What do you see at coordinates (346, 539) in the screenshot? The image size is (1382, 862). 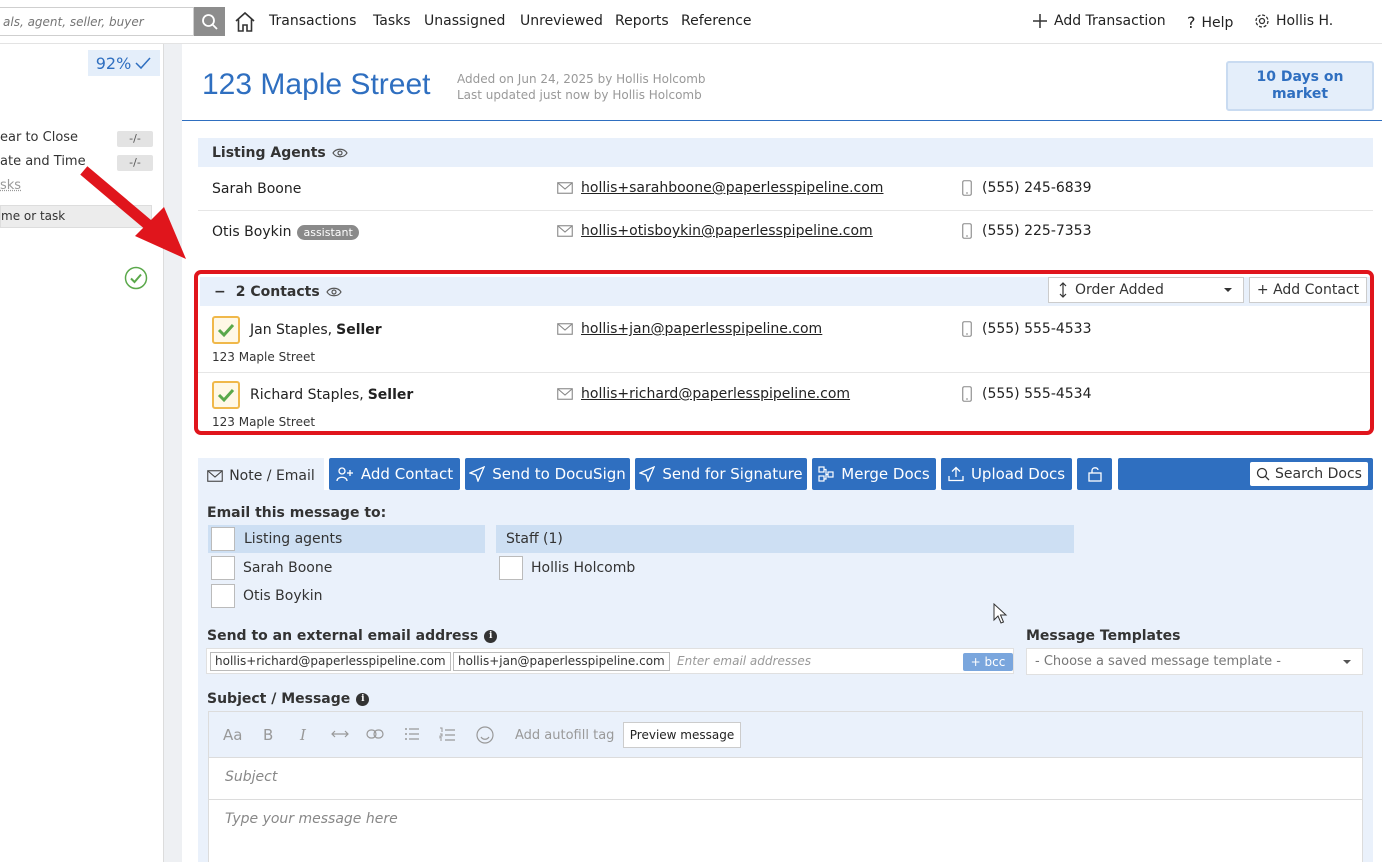 I see `listing-agents-group: Listing agents` at bounding box center [346, 539].